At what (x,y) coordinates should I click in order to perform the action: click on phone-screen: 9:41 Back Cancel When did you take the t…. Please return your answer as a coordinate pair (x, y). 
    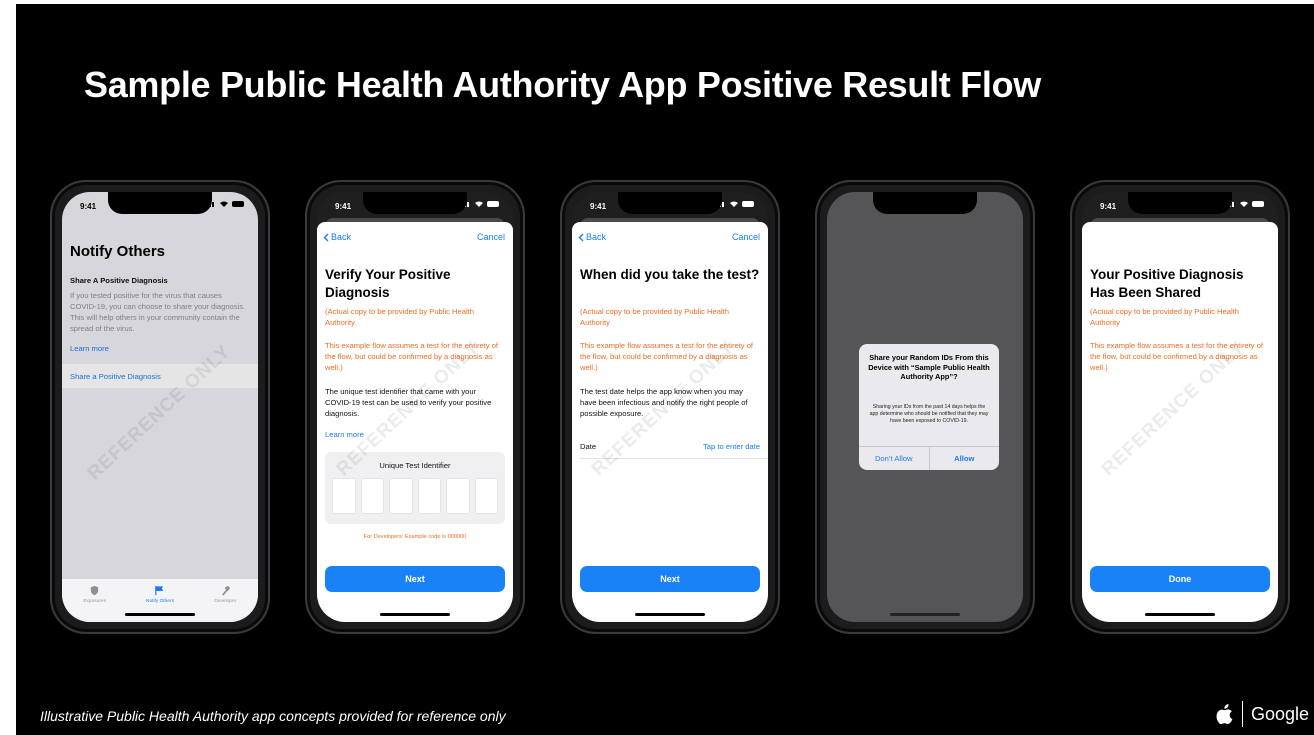
    Looking at the image, I should click on (670, 407).